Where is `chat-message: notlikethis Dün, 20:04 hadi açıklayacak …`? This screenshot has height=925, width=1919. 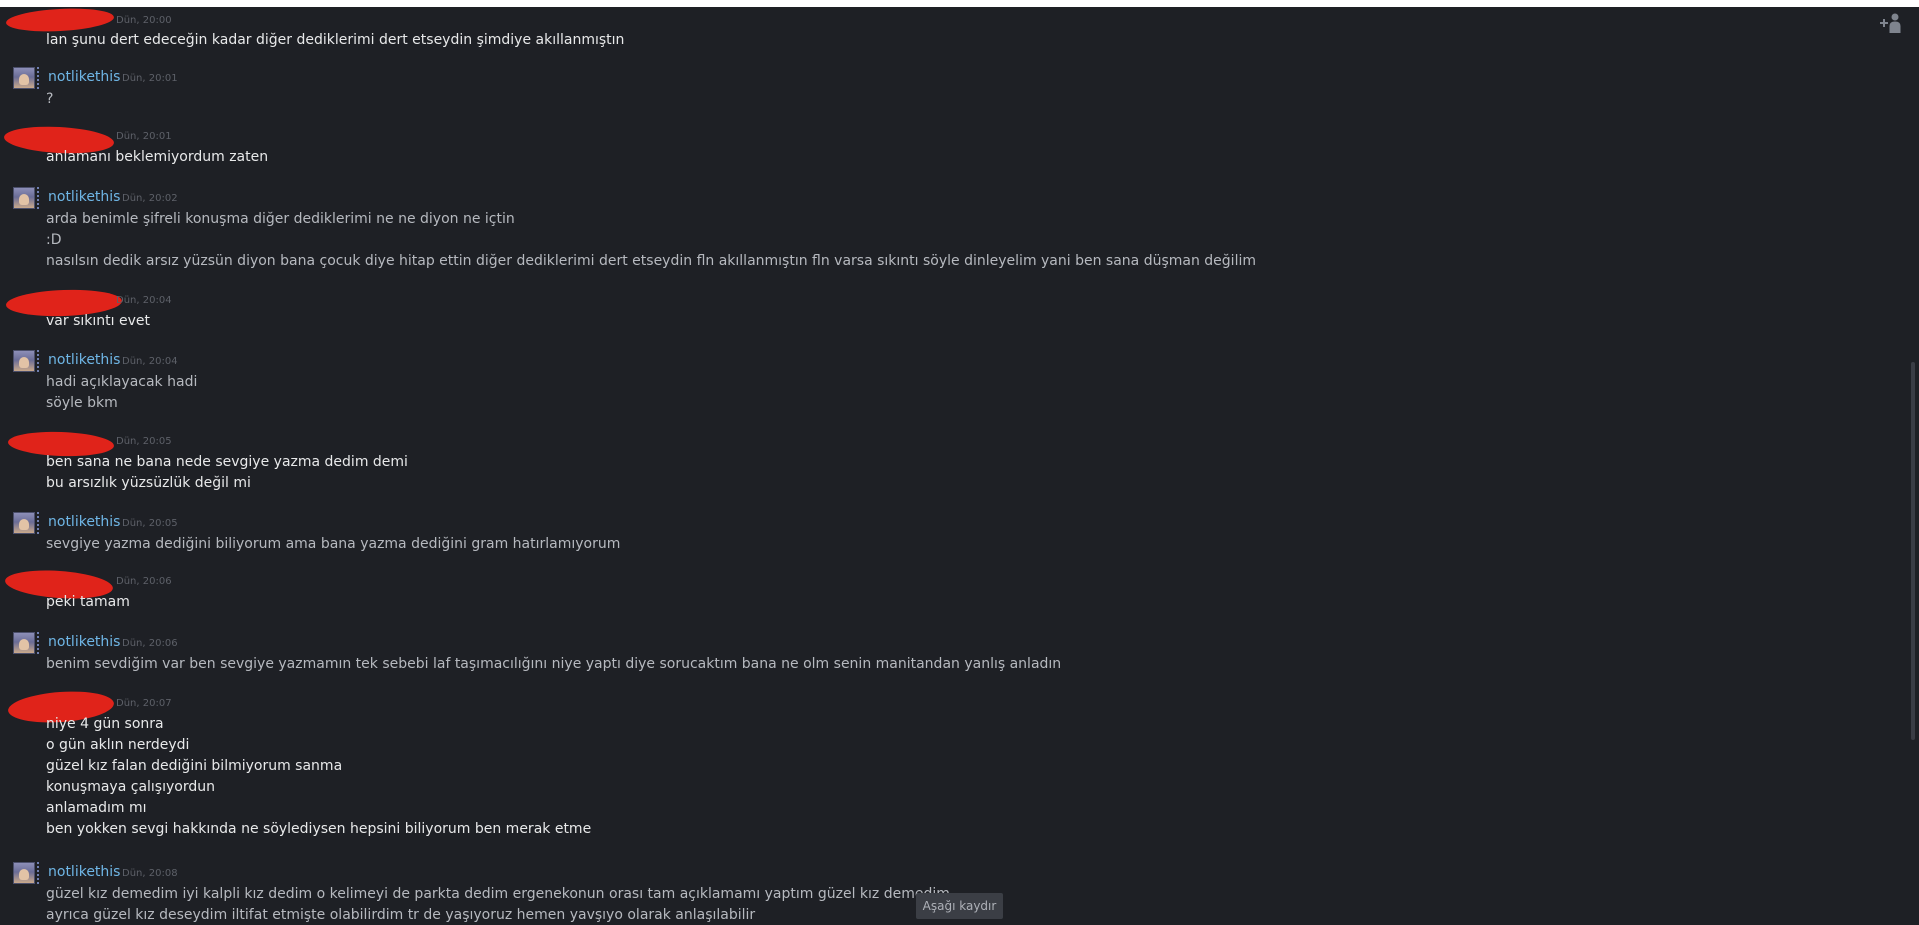
chat-message: notlikethis Dün, 20:04 hadi açıklayacak … is located at coordinates (940, 385).